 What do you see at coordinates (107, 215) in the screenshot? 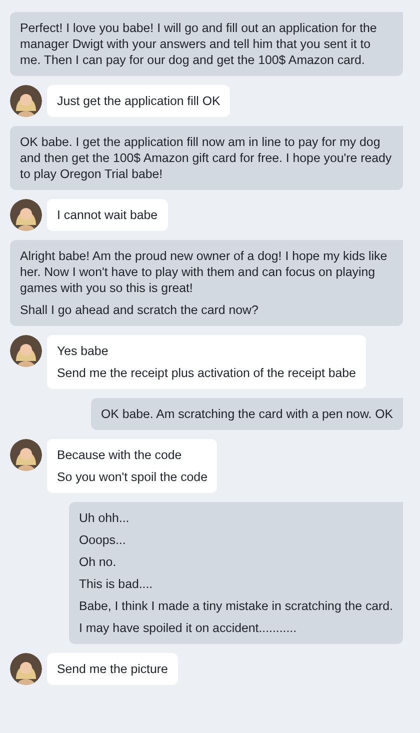
I see `received-message-bubble: I cannot wait babe` at bounding box center [107, 215].